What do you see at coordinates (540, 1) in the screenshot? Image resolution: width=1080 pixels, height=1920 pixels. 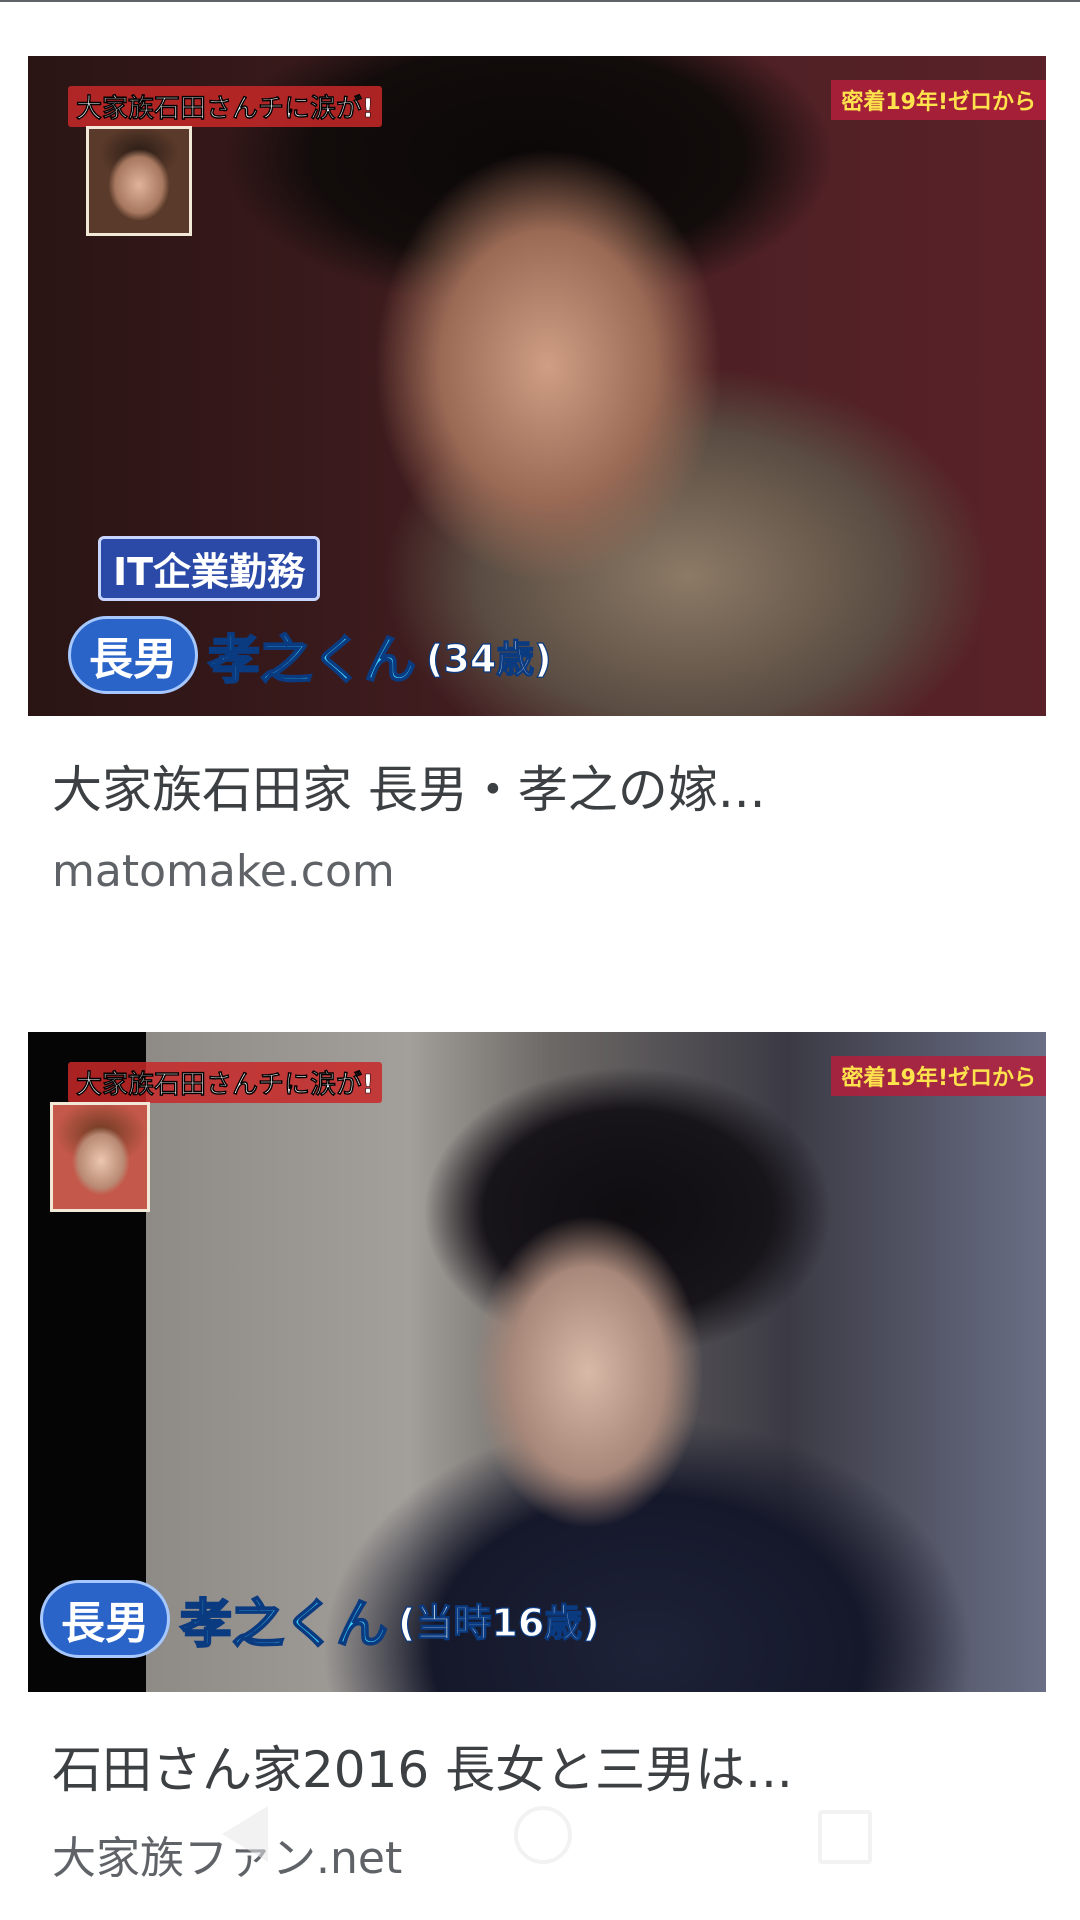 I see `top-divider` at bounding box center [540, 1].